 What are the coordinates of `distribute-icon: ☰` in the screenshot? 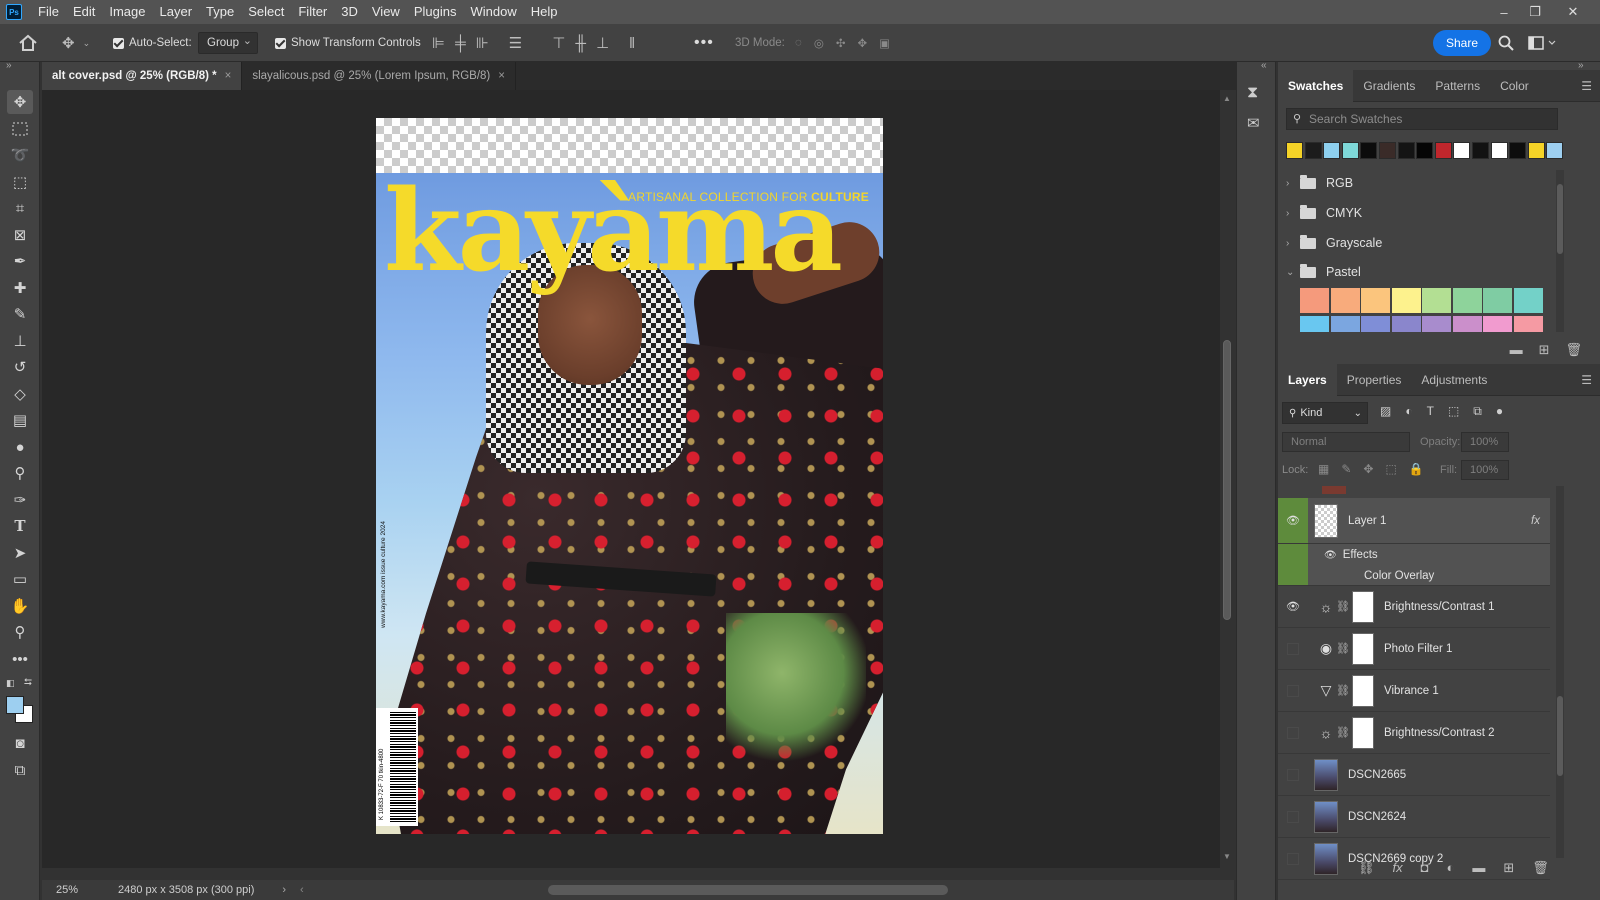 It's located at (515, 43).